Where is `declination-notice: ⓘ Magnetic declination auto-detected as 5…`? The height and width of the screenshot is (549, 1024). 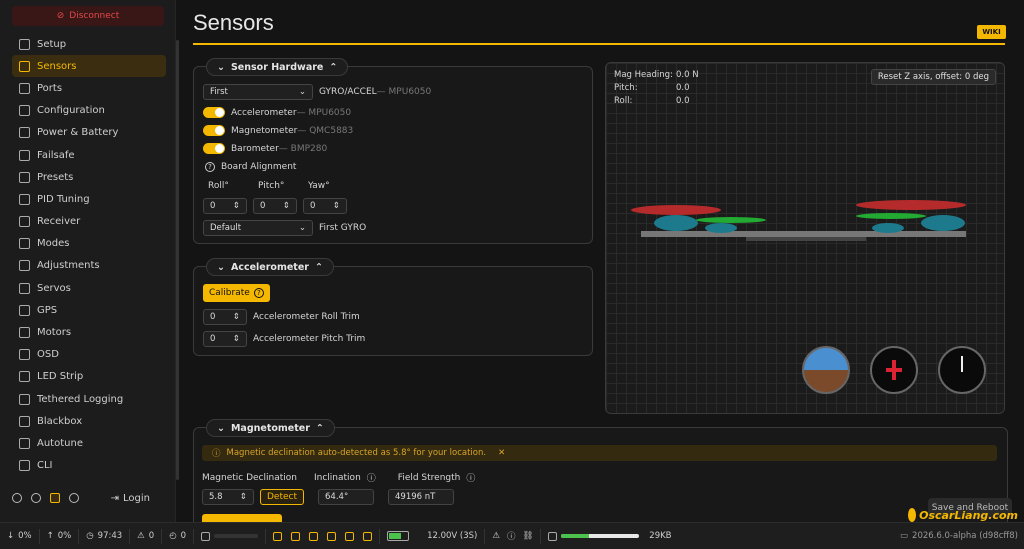 declination-notice: ⓘ Magnetic declination auto-detected as 5… is located at coordinates (599, 453).